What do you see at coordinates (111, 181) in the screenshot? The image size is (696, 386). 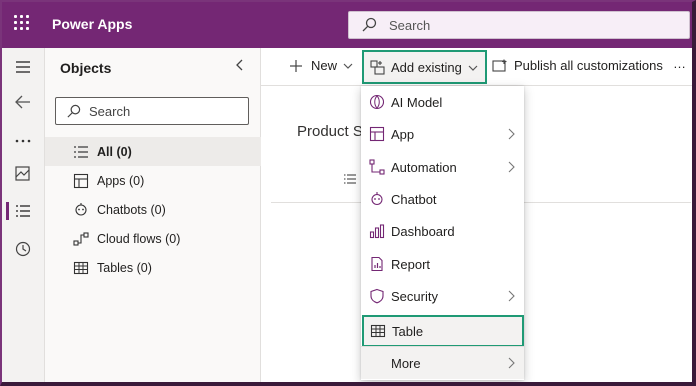 I see `objects-item-label: Apps` at bounding box center [111, 181].